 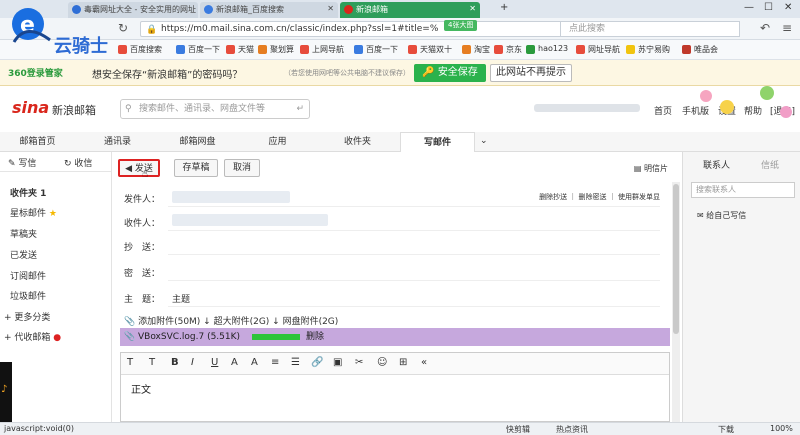 What do you see at coordinates (192, 362) in the screenshot?
I see `italic-icon: I` at bounding box center [192, 362].